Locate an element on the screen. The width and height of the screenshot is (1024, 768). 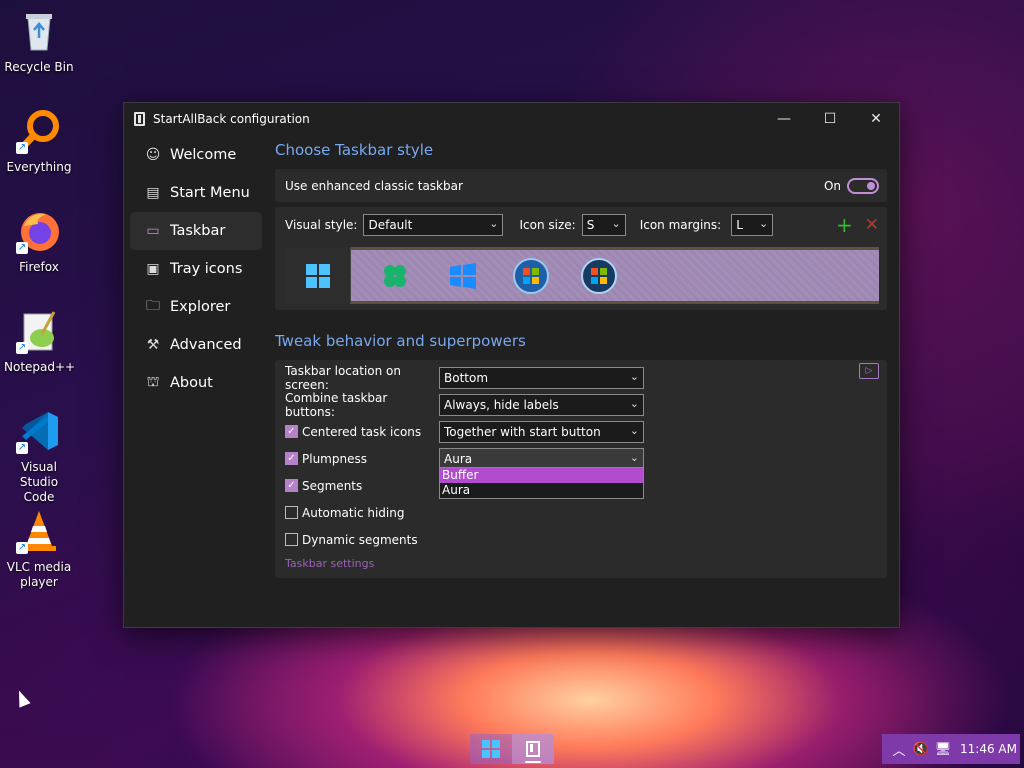
preview-style-win11 is located at coordinates (318, 275).